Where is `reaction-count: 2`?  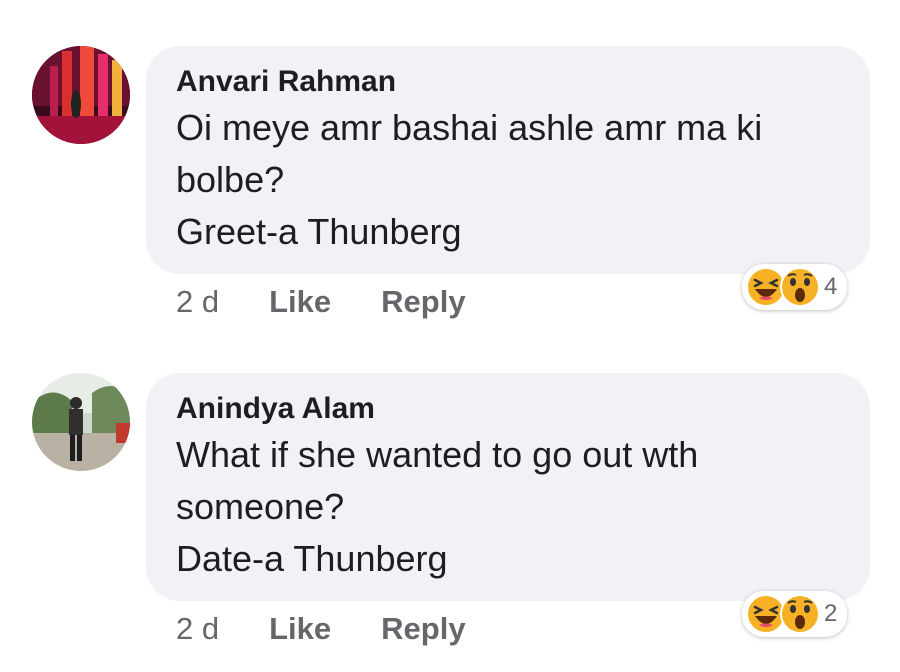 reaction-count: 2 is located at coordinates (831, 613).